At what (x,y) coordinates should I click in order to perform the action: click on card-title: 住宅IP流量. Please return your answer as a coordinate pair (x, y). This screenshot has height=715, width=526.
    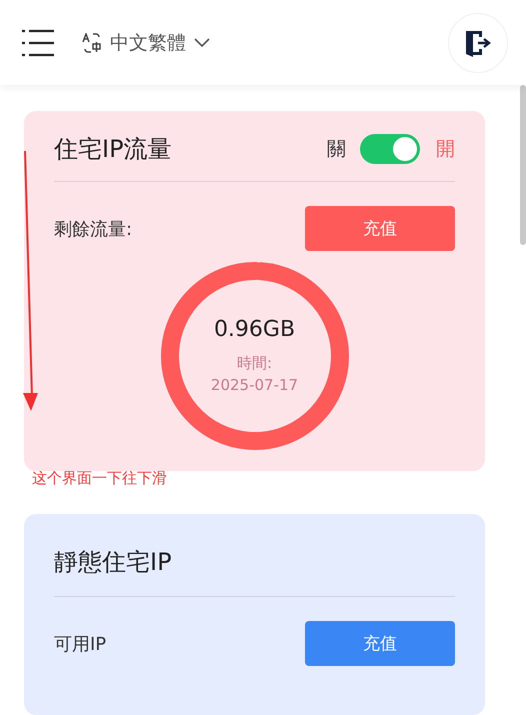
    Looking at the image, I should click on (113, 149).